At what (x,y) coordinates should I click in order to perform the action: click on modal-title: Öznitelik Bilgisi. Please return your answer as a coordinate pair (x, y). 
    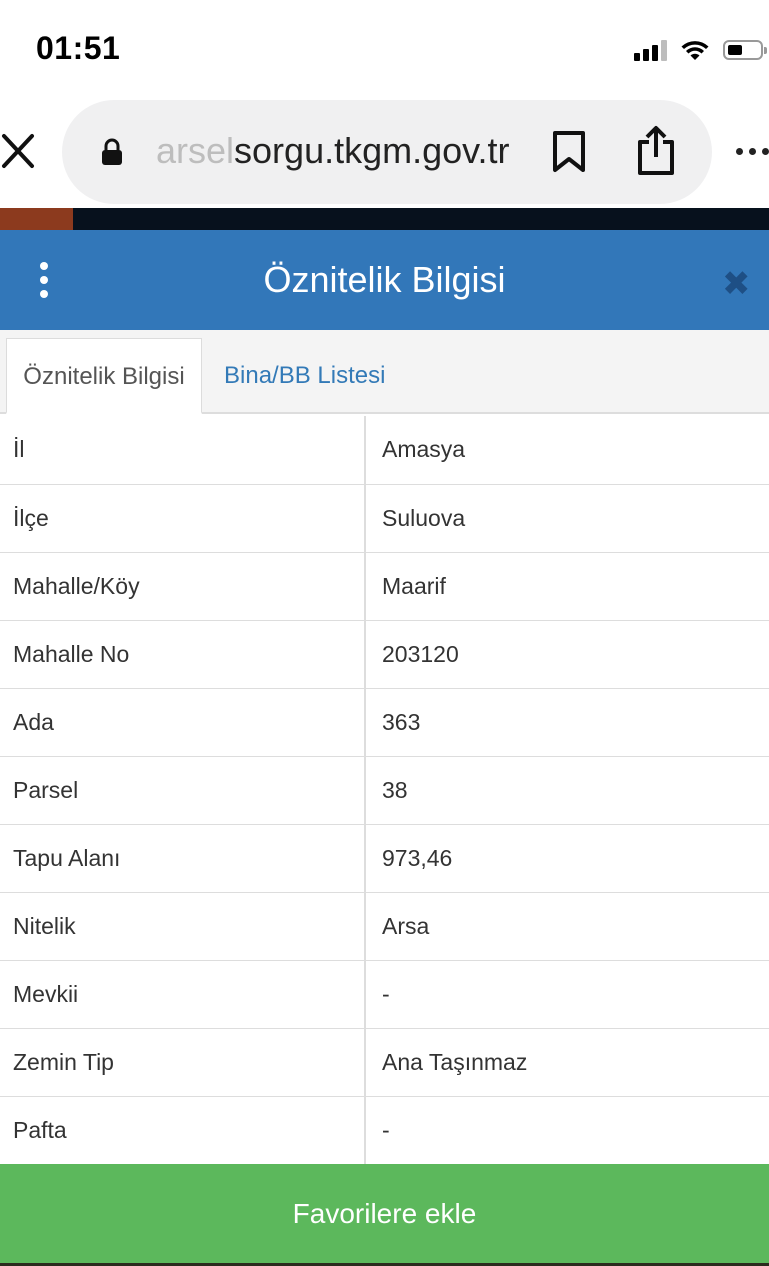
    Looking at the image, I should click on (384, 279).